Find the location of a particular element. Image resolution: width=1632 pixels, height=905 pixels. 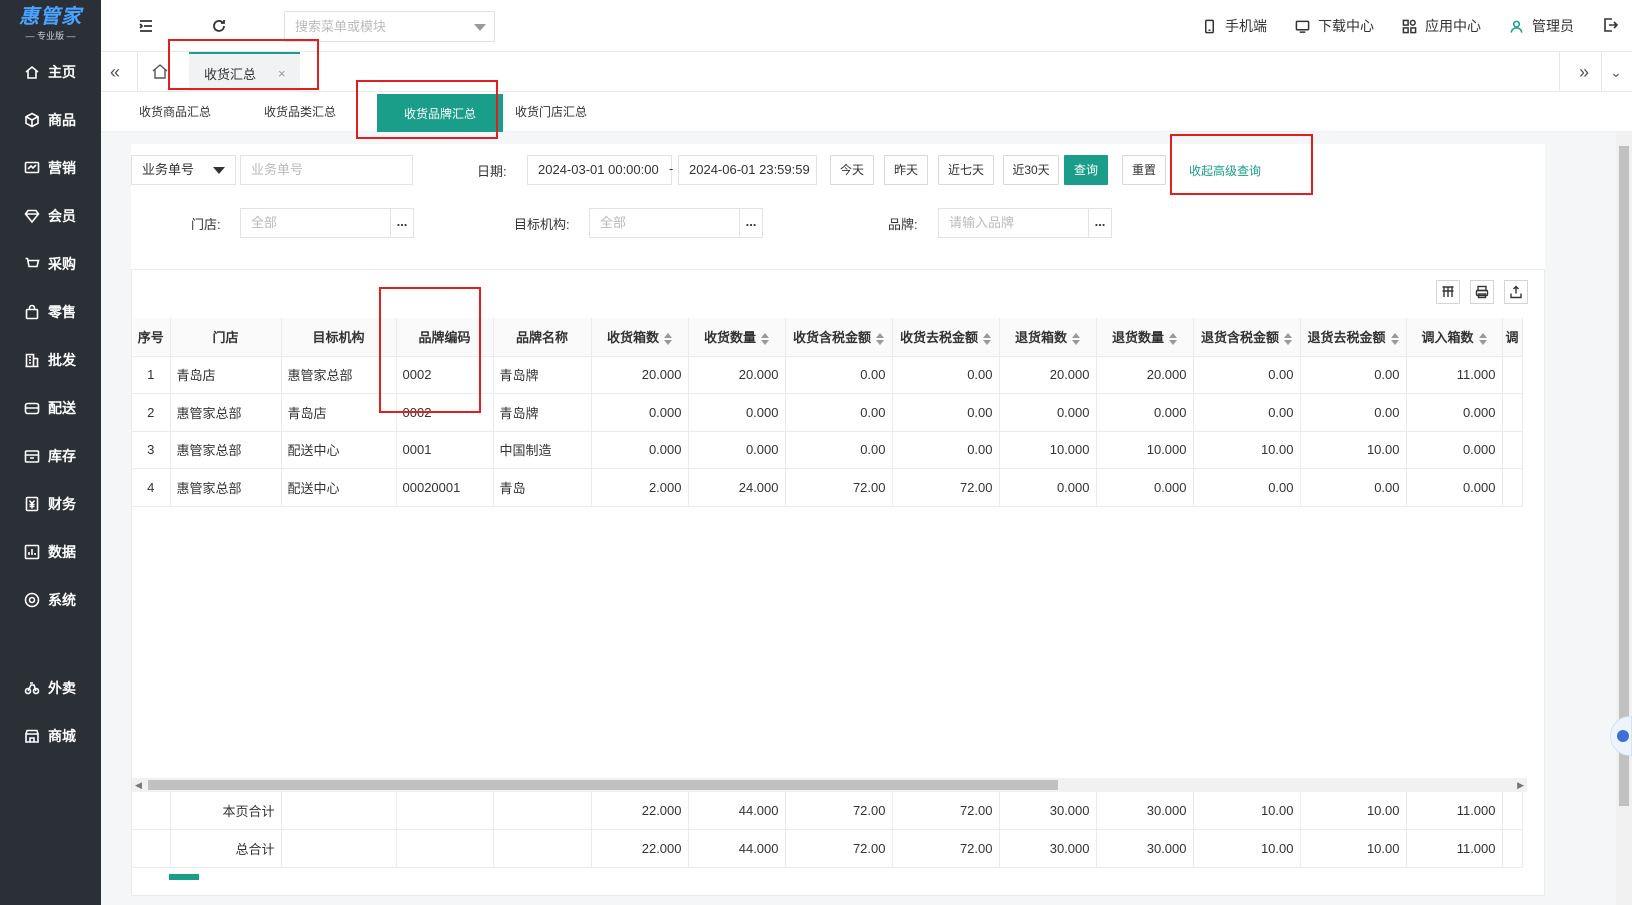

target-org-input: 全部 is located at coordinates (664, 223).